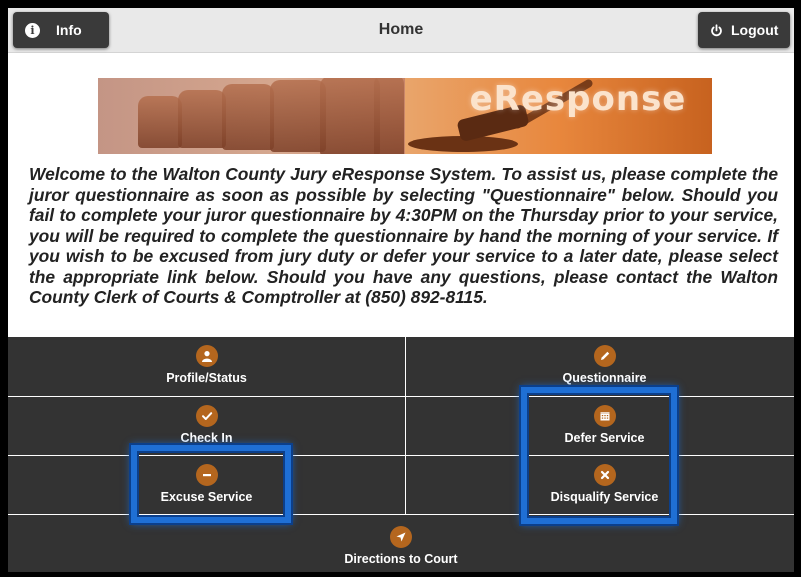 The image size is (801, 577). Describe the element at coordinates (604, 416) in the screenshot. I see `calendar-icon` at that location.